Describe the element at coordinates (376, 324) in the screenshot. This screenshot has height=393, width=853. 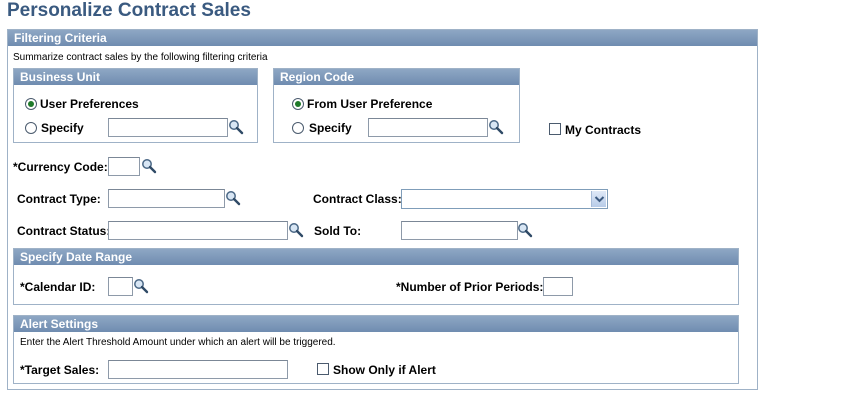
I see `alert-settings-header: Alert Settings` at that location.